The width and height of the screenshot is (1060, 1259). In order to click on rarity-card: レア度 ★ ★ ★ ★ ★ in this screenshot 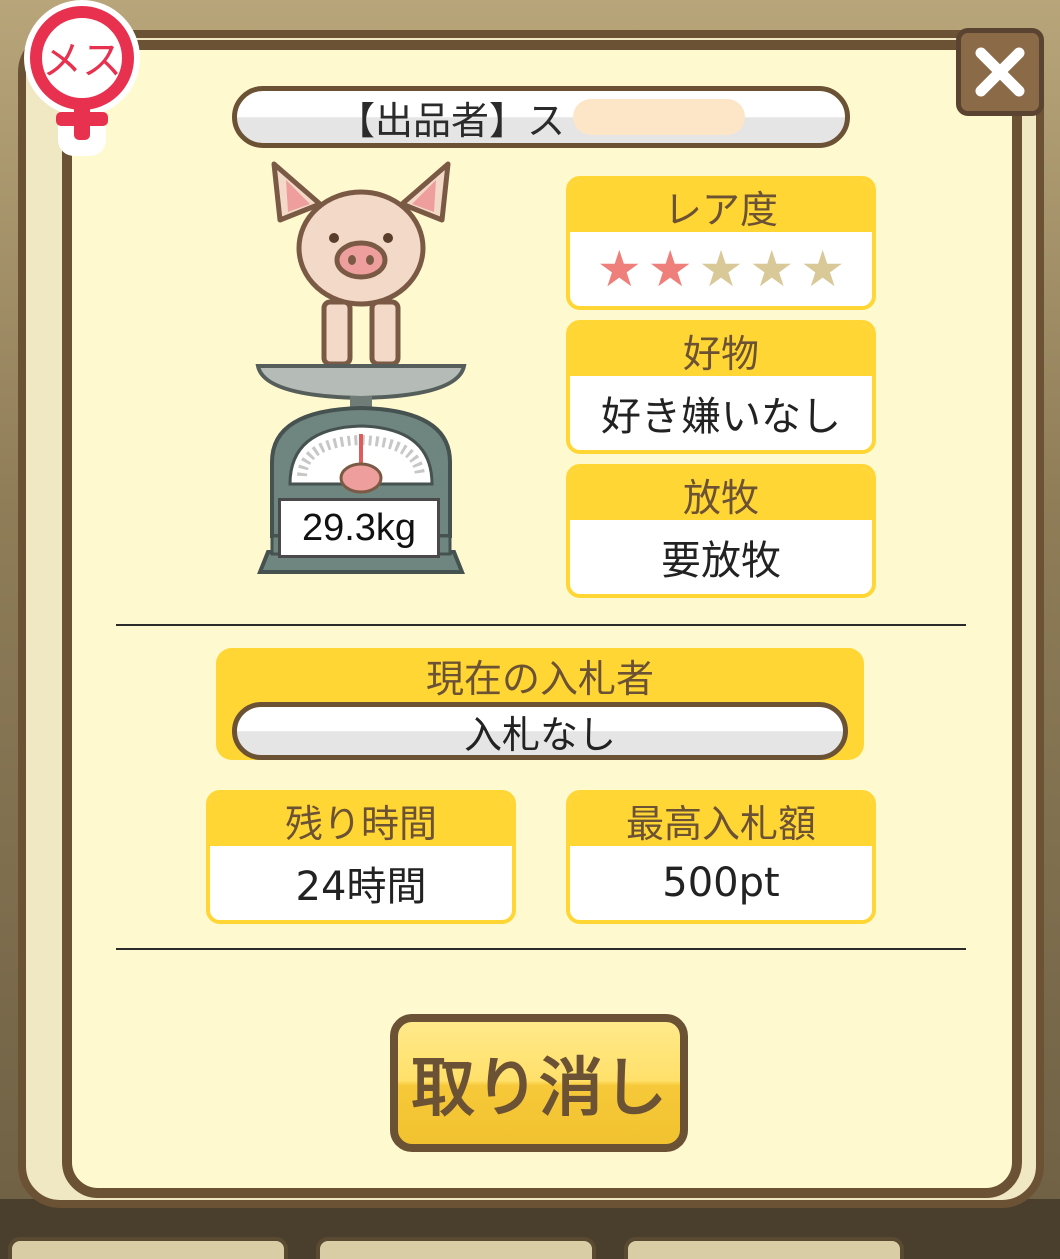, I will do `click(721, 243)`.